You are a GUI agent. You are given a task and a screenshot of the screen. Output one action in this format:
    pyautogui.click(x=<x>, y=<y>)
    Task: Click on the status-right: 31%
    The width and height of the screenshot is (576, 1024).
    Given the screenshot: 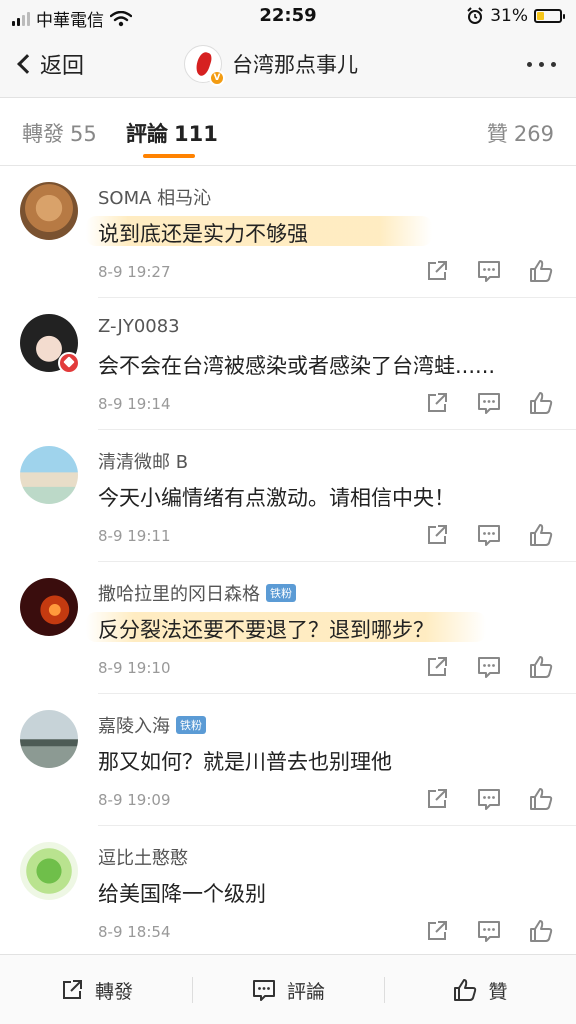 What is the action you would take?
    pyautogui.click(x=515, y=16)
    